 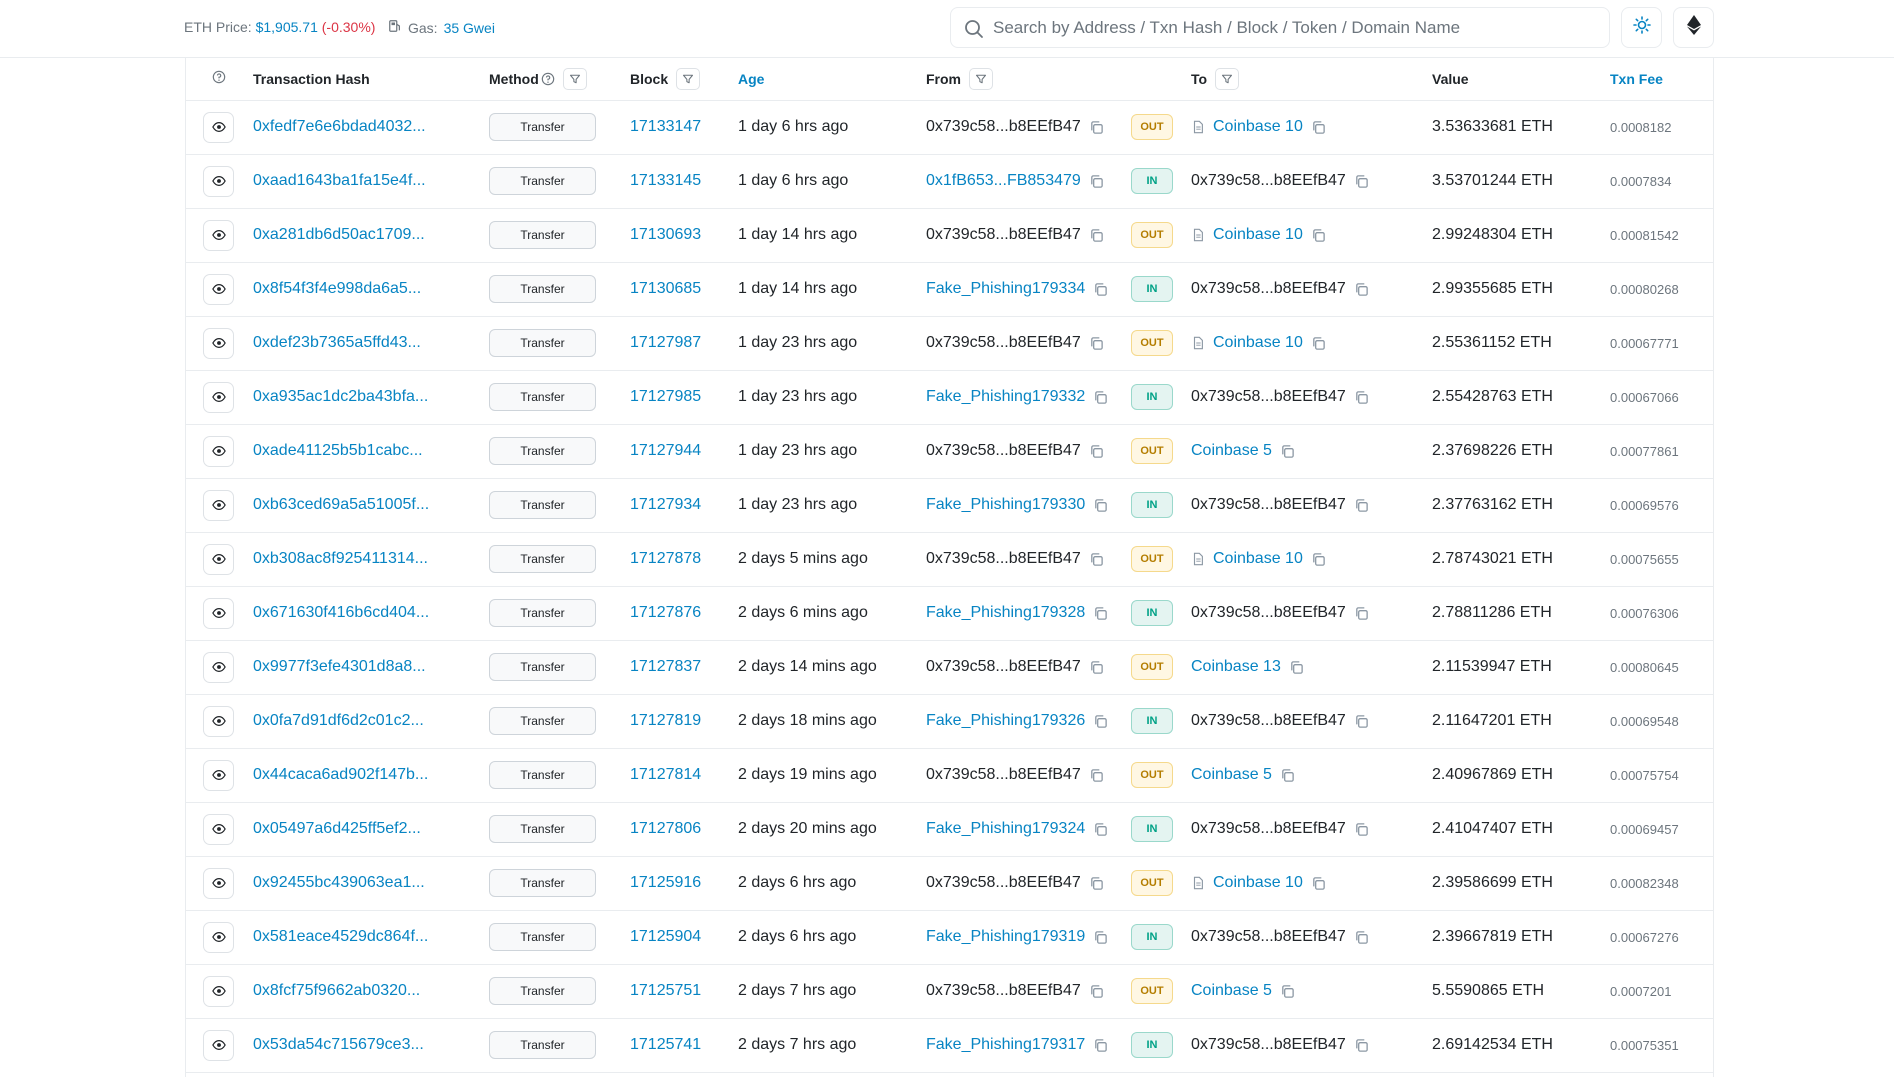 I want to click on block-link: 17127806, so click(x=665, y=828).